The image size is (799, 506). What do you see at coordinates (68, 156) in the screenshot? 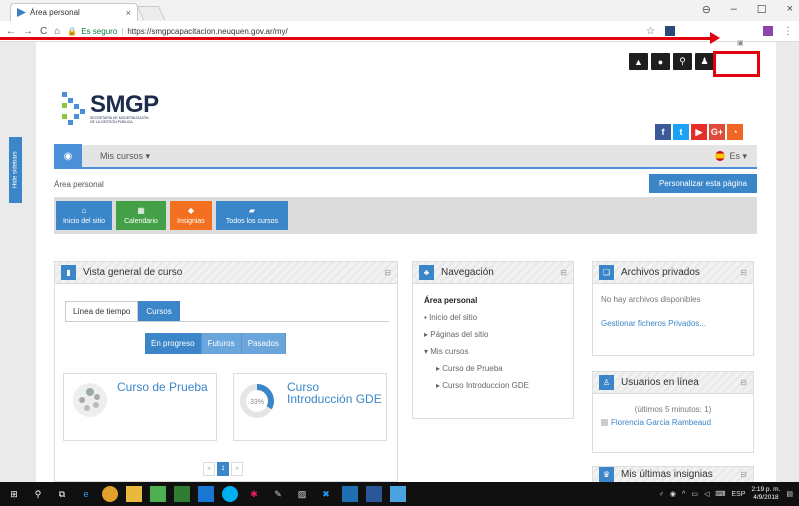
I see `dashboard-icon: ◉` at bounding box center [68, 156].